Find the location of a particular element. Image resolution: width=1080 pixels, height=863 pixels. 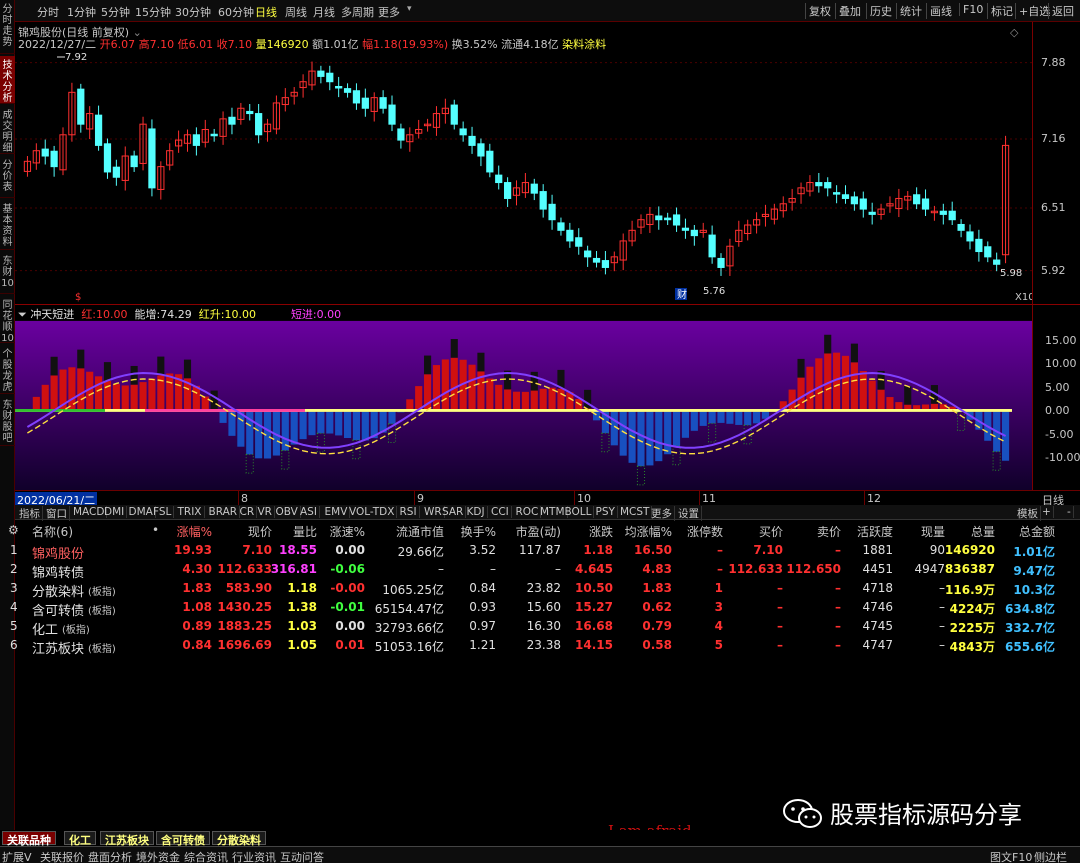

toolbar-button-6: 标记 is located at coordinates (1001, 11).